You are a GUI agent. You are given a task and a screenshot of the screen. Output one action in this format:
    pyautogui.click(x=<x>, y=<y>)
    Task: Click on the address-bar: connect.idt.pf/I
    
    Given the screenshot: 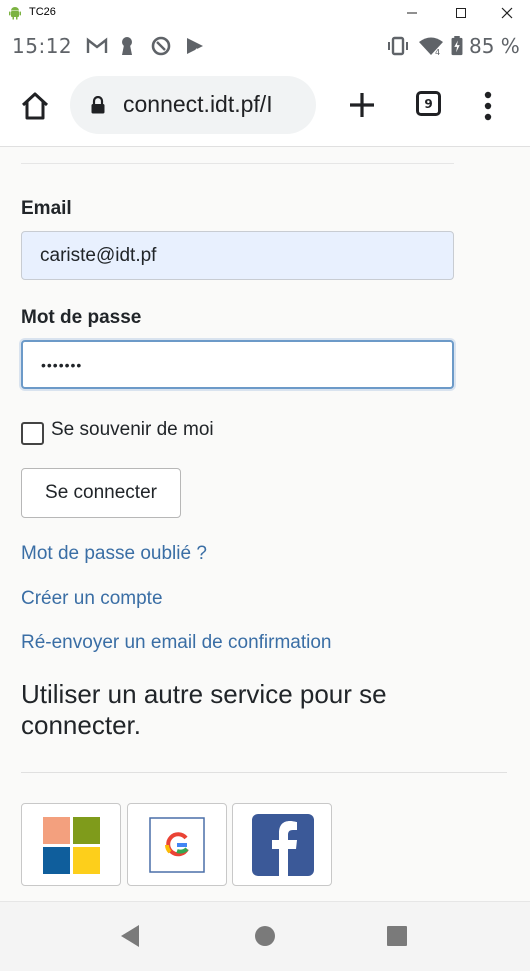 What is the action you would take?
    pyautogui.click(x=193, y=105)
    